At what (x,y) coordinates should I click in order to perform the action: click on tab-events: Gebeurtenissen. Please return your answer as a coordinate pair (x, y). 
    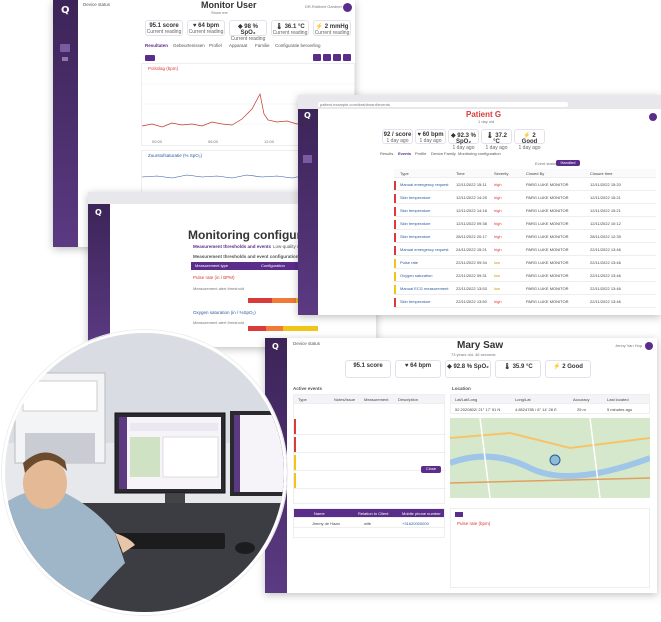
    Looking at the image, I should click on (189, 45).